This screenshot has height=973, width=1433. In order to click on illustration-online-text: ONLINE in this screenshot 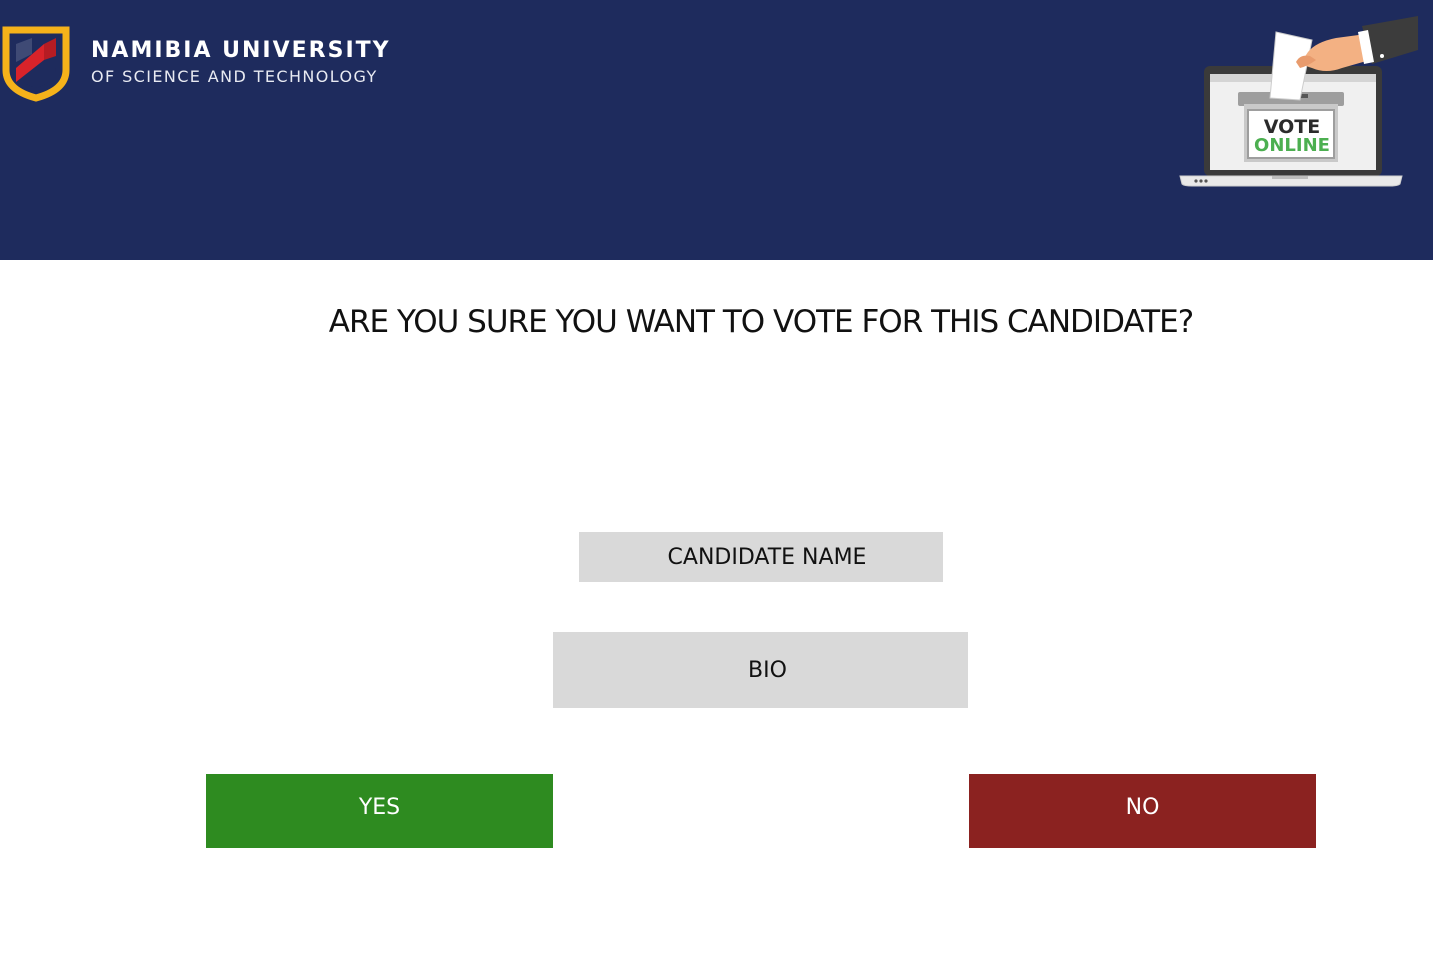, I will do `click(1292, 145)`.